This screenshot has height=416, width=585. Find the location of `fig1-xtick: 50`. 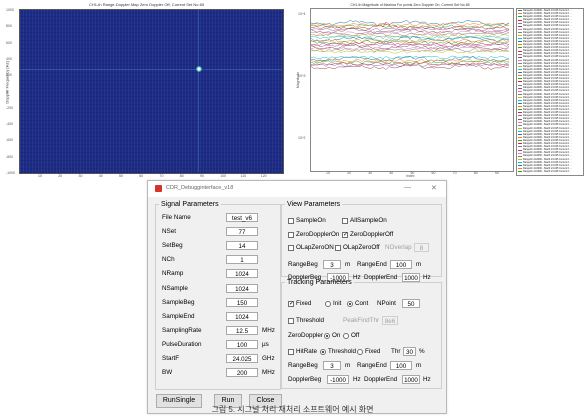

fig1-xtick: 50 is located at coordinates (121, 176).